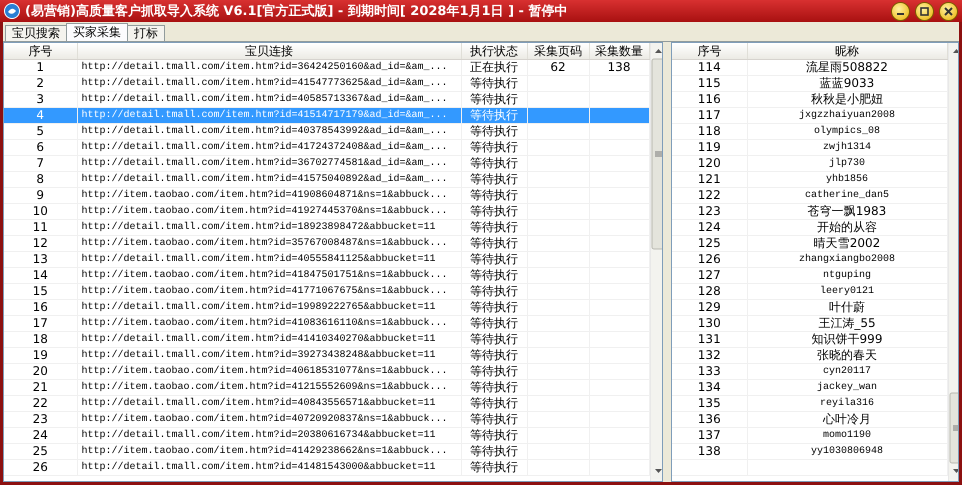  Describe the element at coordinates (269, 356) in the screenshot. I see `table-cell: http://detail.tmall.com/item.htm?id=39273438248&abbucket=11` at that location.